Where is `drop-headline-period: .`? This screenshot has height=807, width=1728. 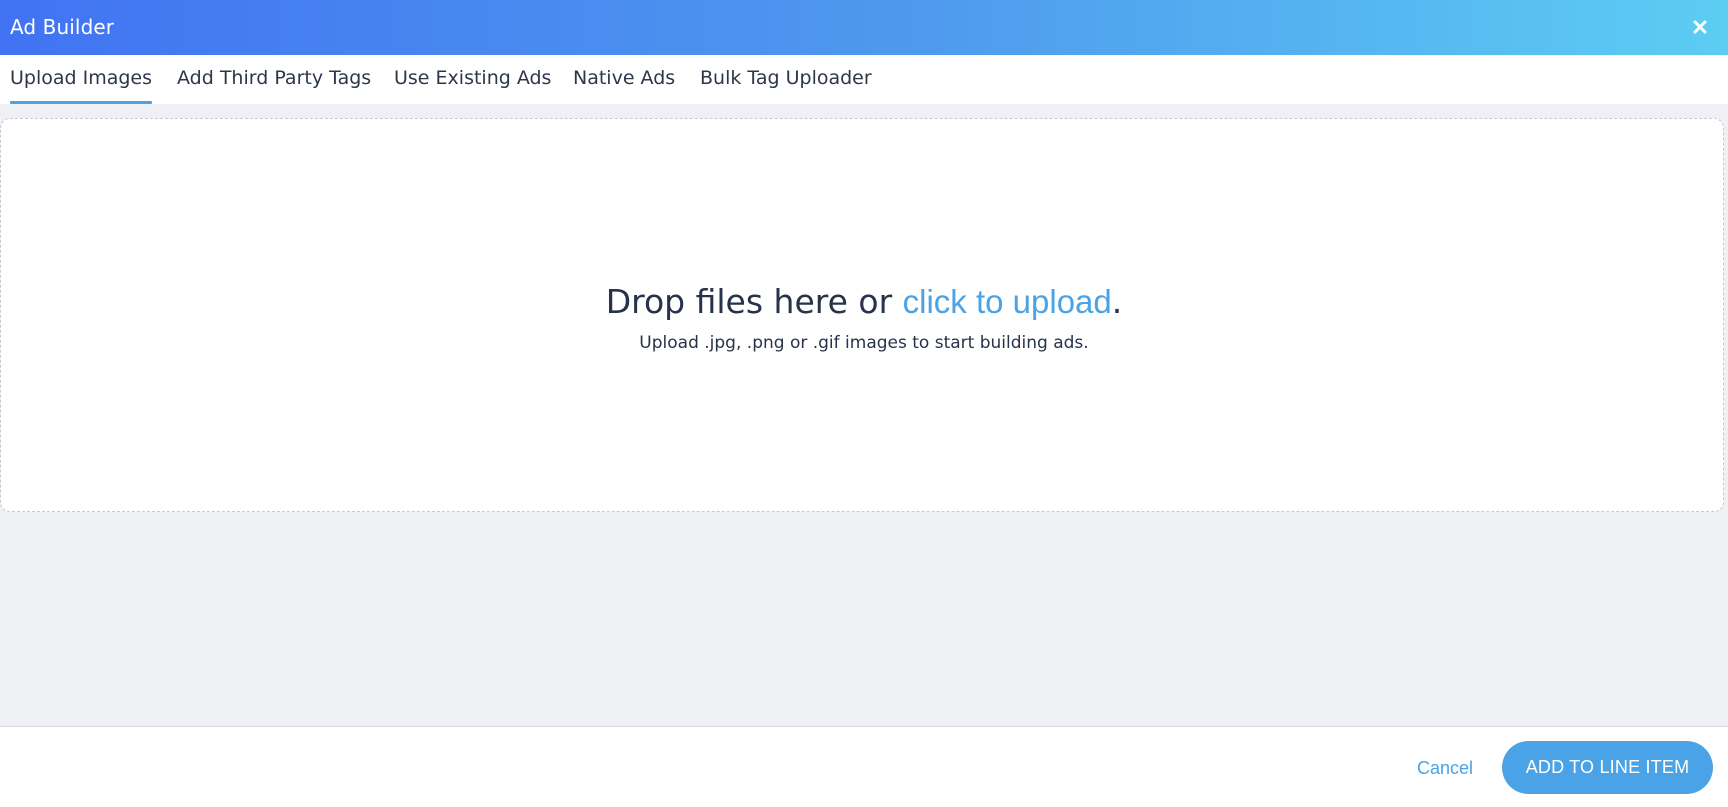 drop-headline-period: . is located at coordinates (1117, 301).